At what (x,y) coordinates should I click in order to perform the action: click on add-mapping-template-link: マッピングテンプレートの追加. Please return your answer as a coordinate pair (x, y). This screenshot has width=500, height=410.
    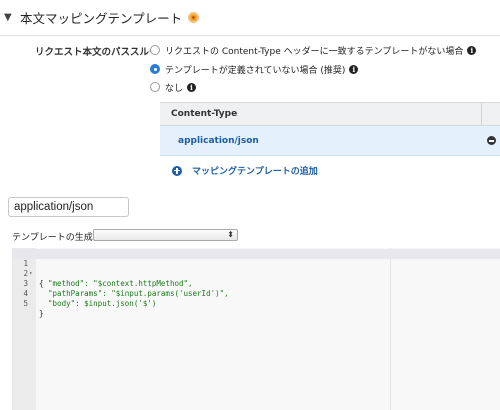
    Looking at the image, I should click on (245, 170).